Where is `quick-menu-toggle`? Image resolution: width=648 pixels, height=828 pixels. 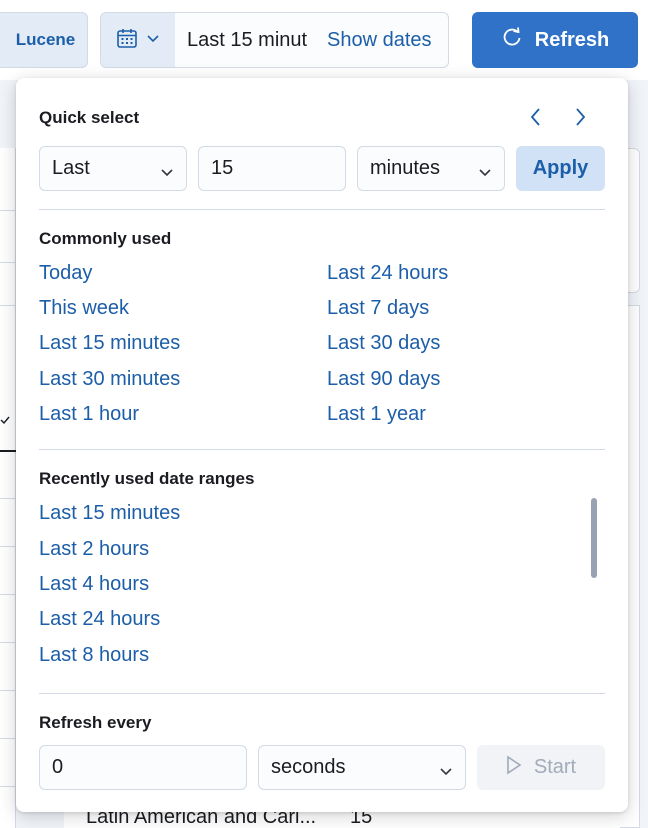
quick-menu-toggle is located at coordinates (138, 40).